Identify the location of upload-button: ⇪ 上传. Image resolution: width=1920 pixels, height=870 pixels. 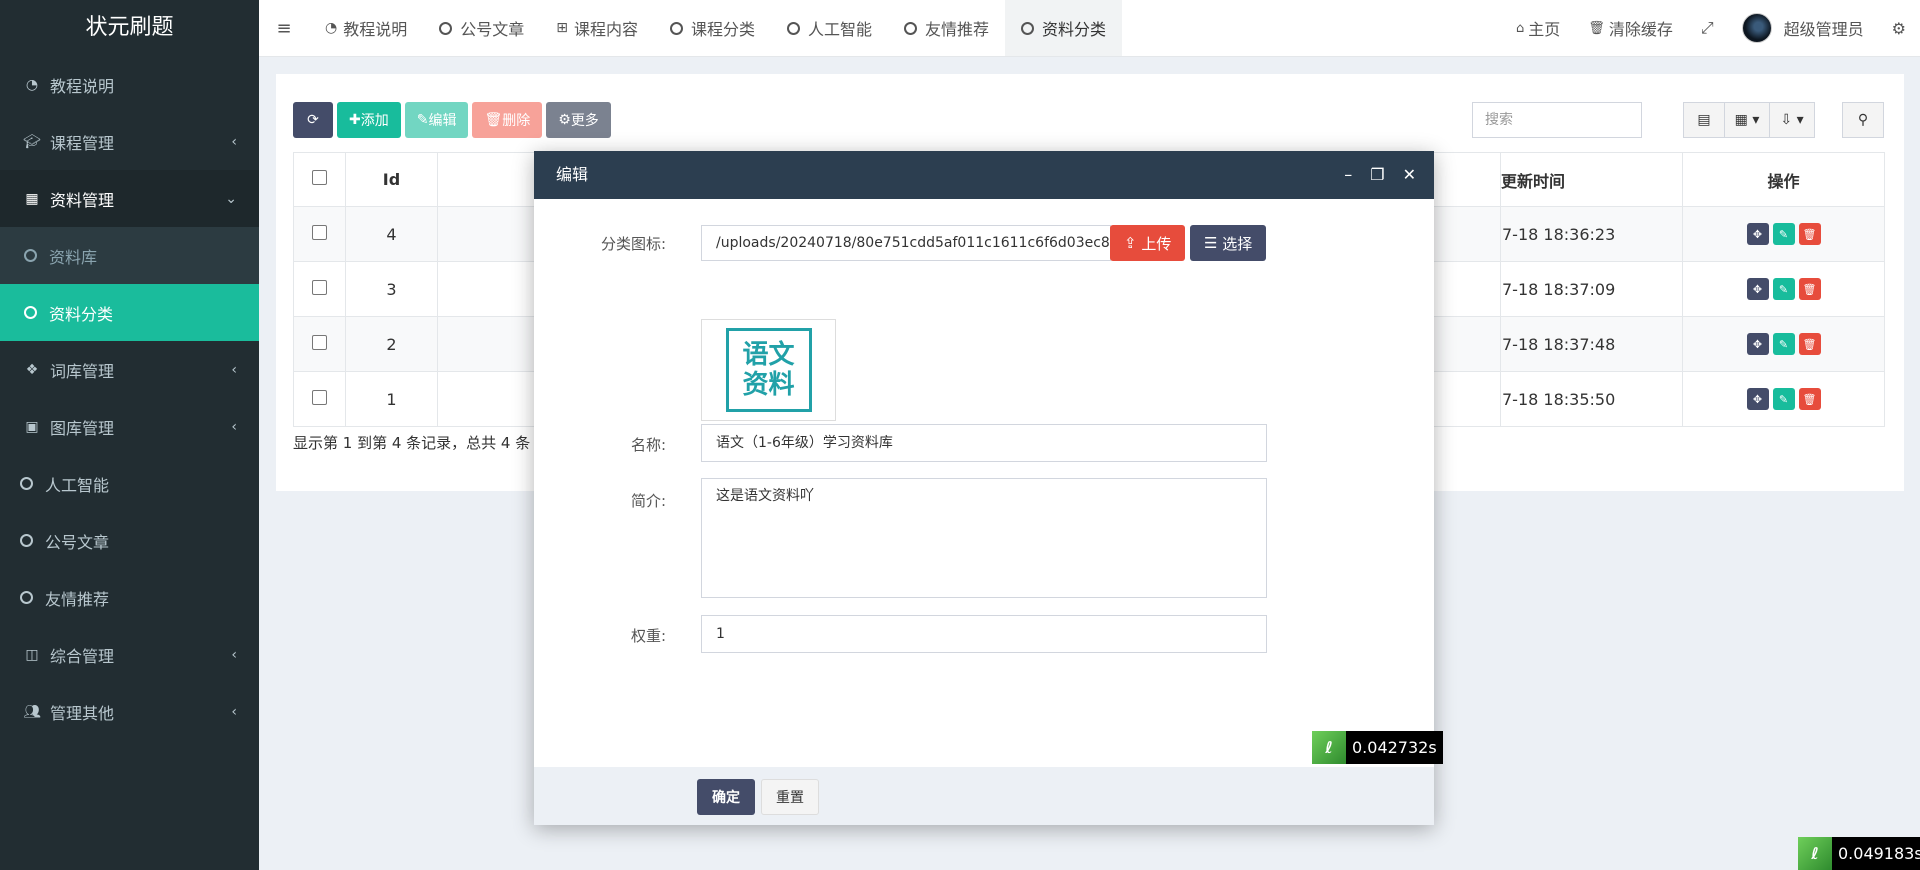
(1148, 243).